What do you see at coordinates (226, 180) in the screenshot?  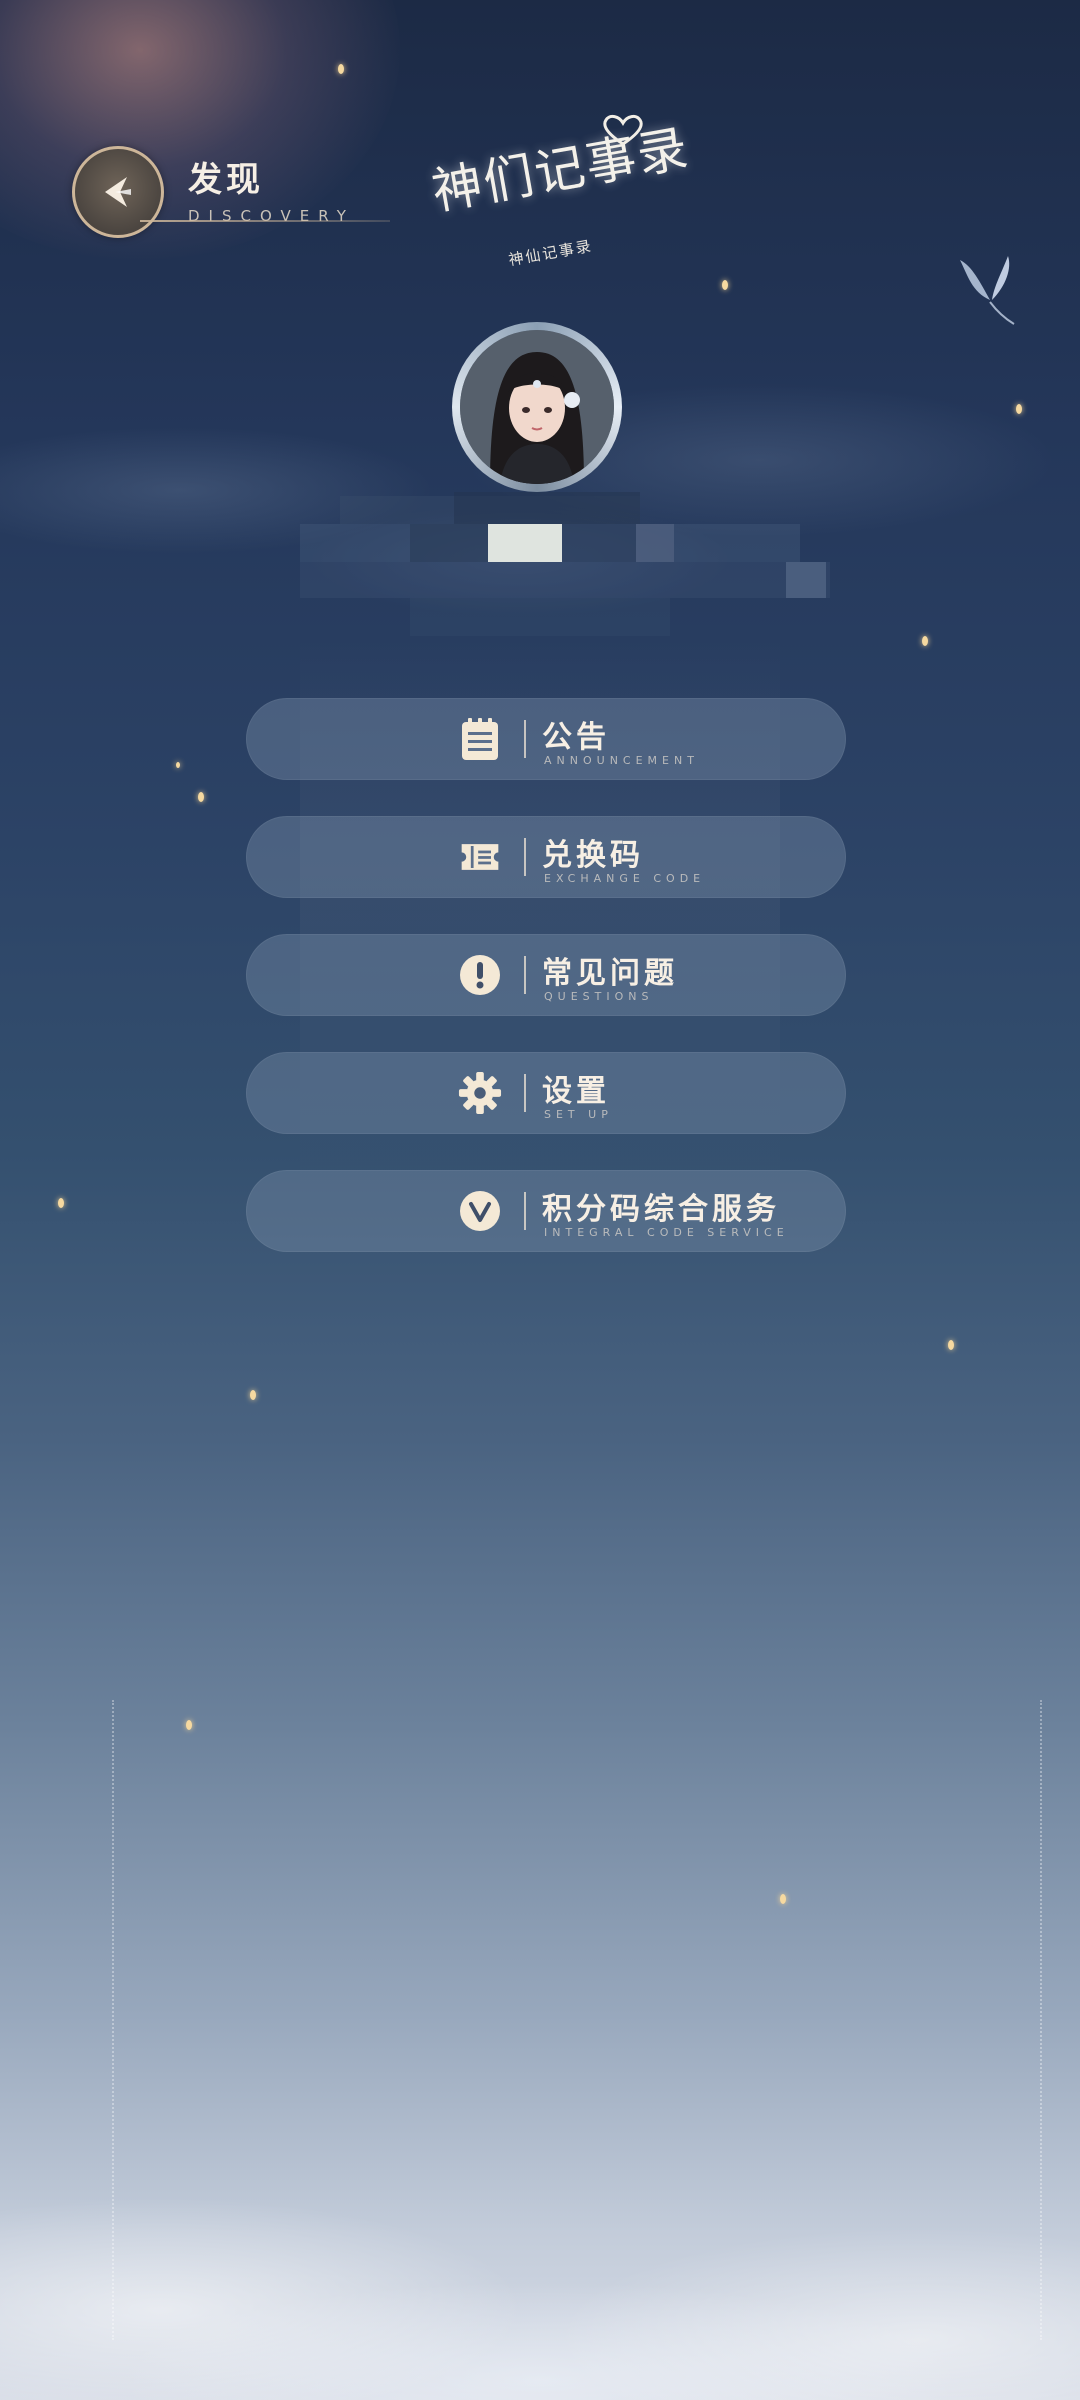 I see `page-title: 发现` at bounding box center [226, 180].